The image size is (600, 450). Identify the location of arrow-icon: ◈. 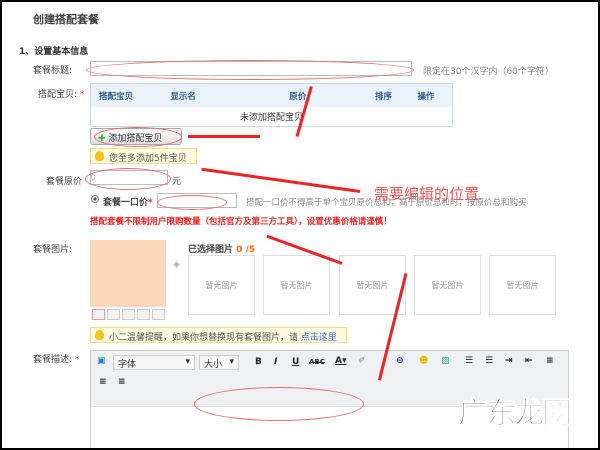
(176, 265).